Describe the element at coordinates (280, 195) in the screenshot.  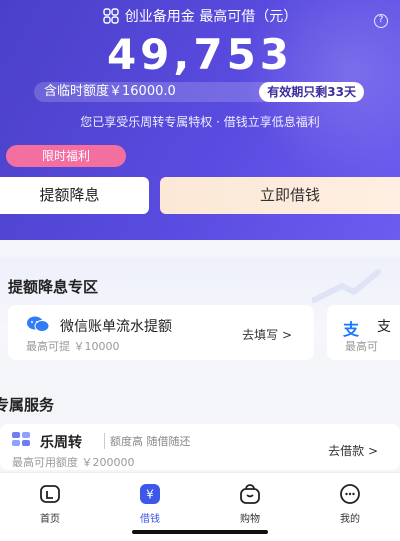
I see `borrow-now-button: 立即借钱` at that location.